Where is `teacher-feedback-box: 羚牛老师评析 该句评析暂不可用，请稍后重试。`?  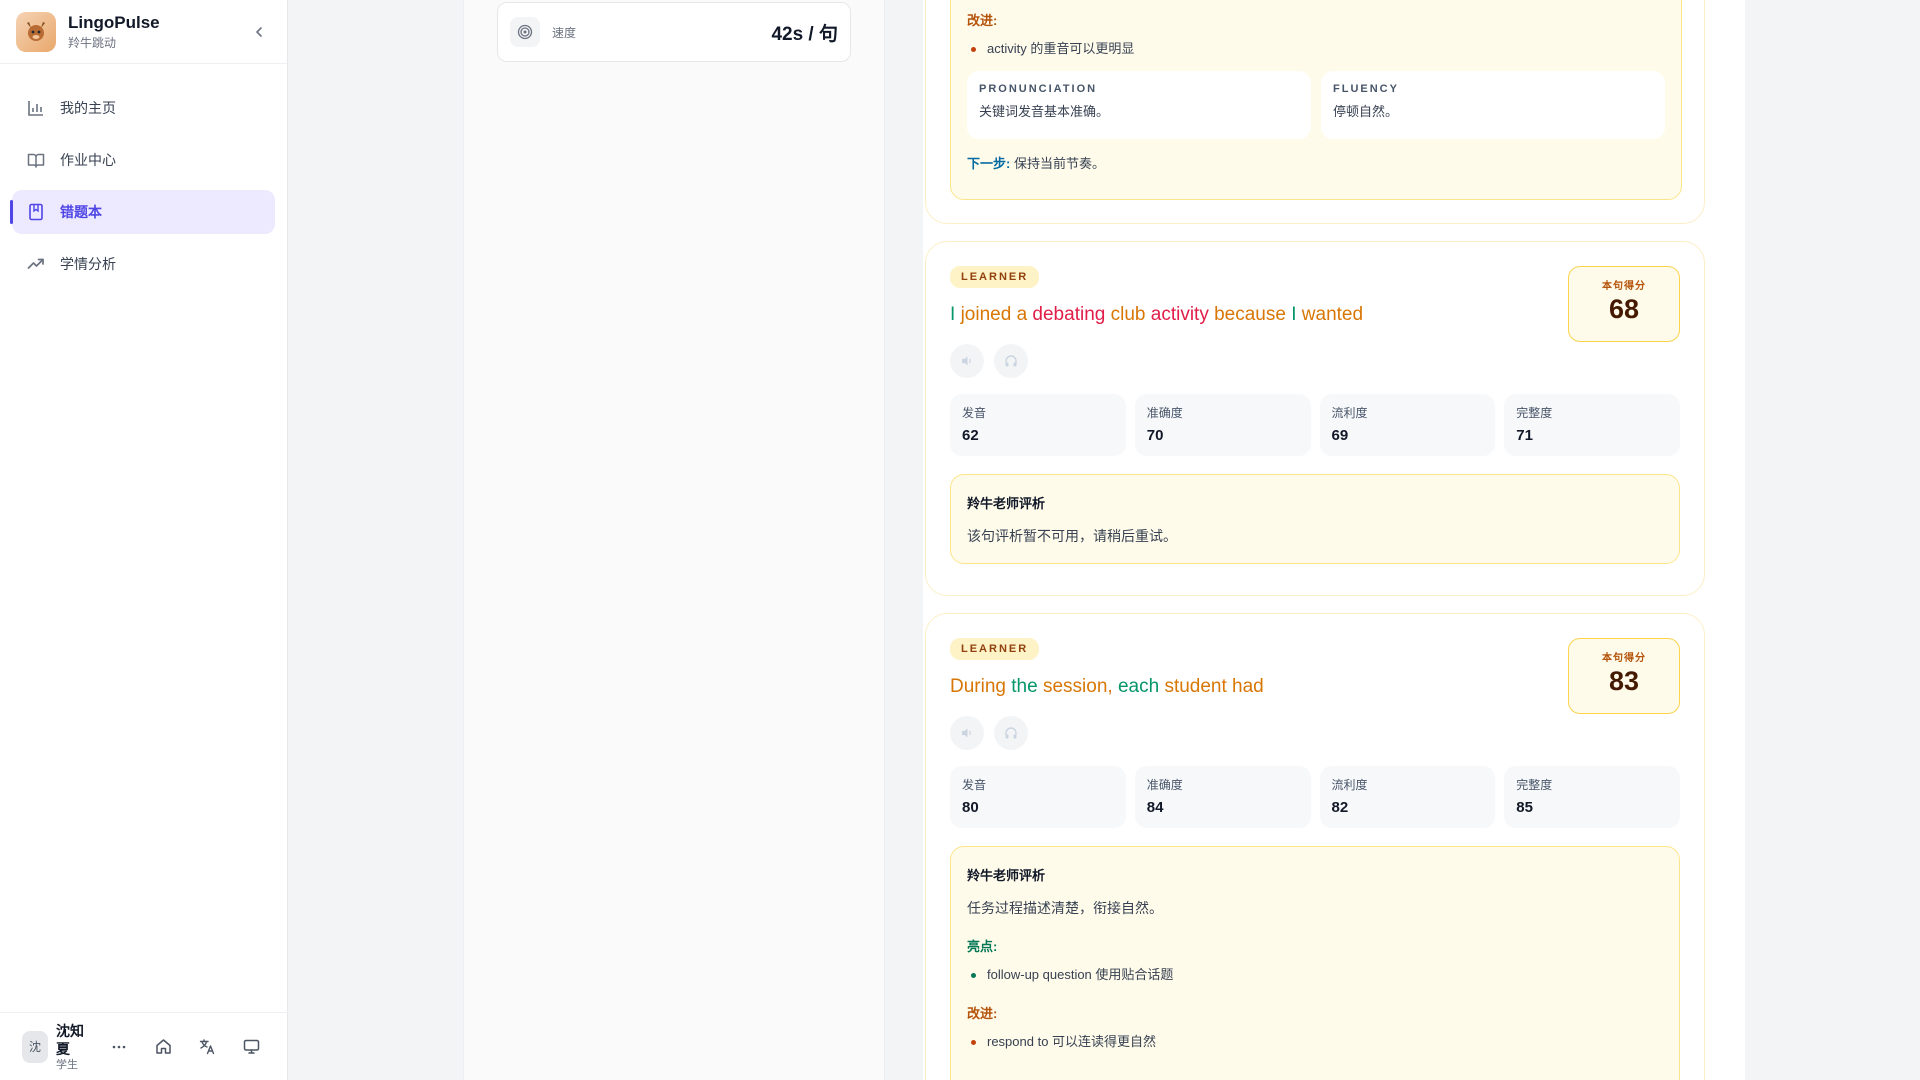 teacher-feedback-box: 羚牛老师评析 该句评析暂不可用，请稍后重试。 is located at coordinates (1315, 519).